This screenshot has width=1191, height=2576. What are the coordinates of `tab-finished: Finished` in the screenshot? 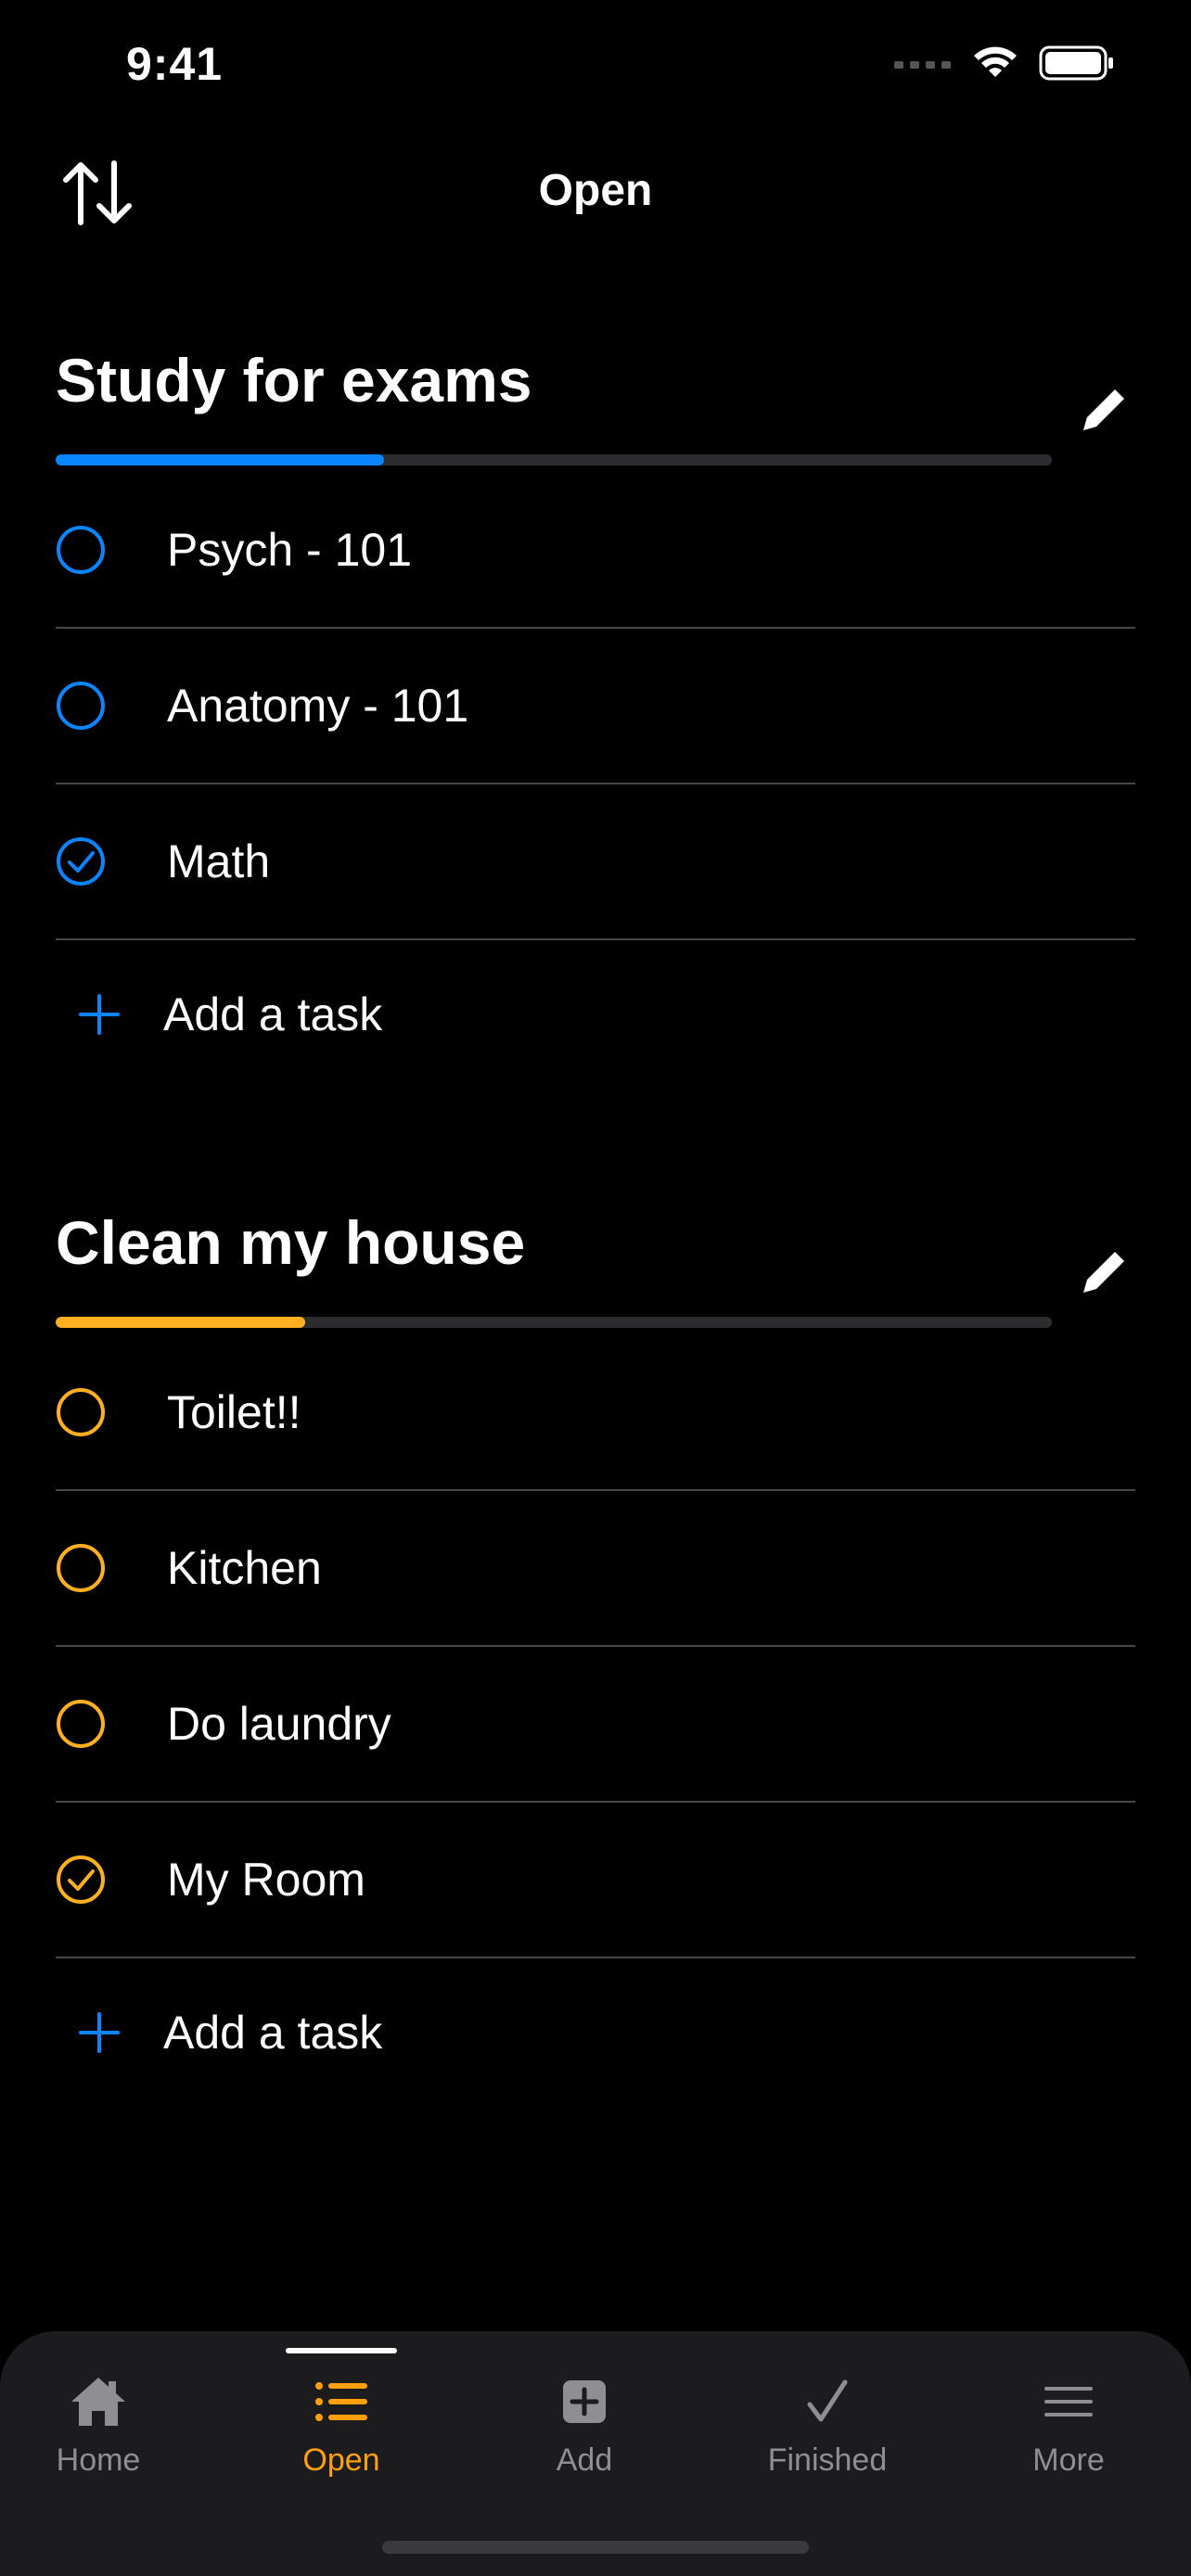 It's located at (827, 2428).